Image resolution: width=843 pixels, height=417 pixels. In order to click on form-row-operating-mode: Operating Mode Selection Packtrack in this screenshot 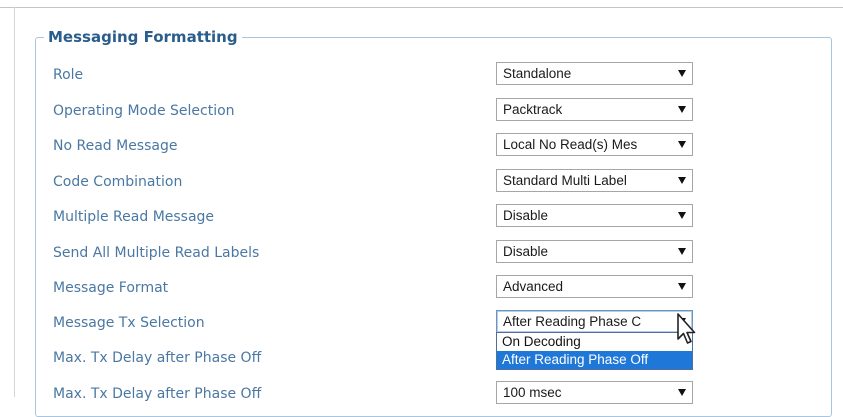, I will do `click(421, 111)`.